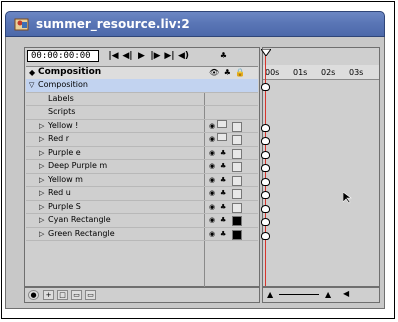  What do you see at coordinates (21, 24) in the screenshot?
I see `app-icon` at bounding box center [21, 24].